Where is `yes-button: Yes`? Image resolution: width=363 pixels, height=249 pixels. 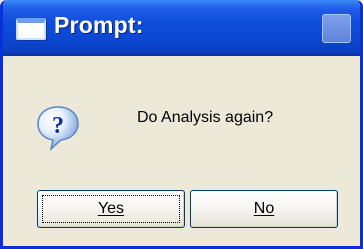
yes-button: Yes is located at coordinates (111, 209).